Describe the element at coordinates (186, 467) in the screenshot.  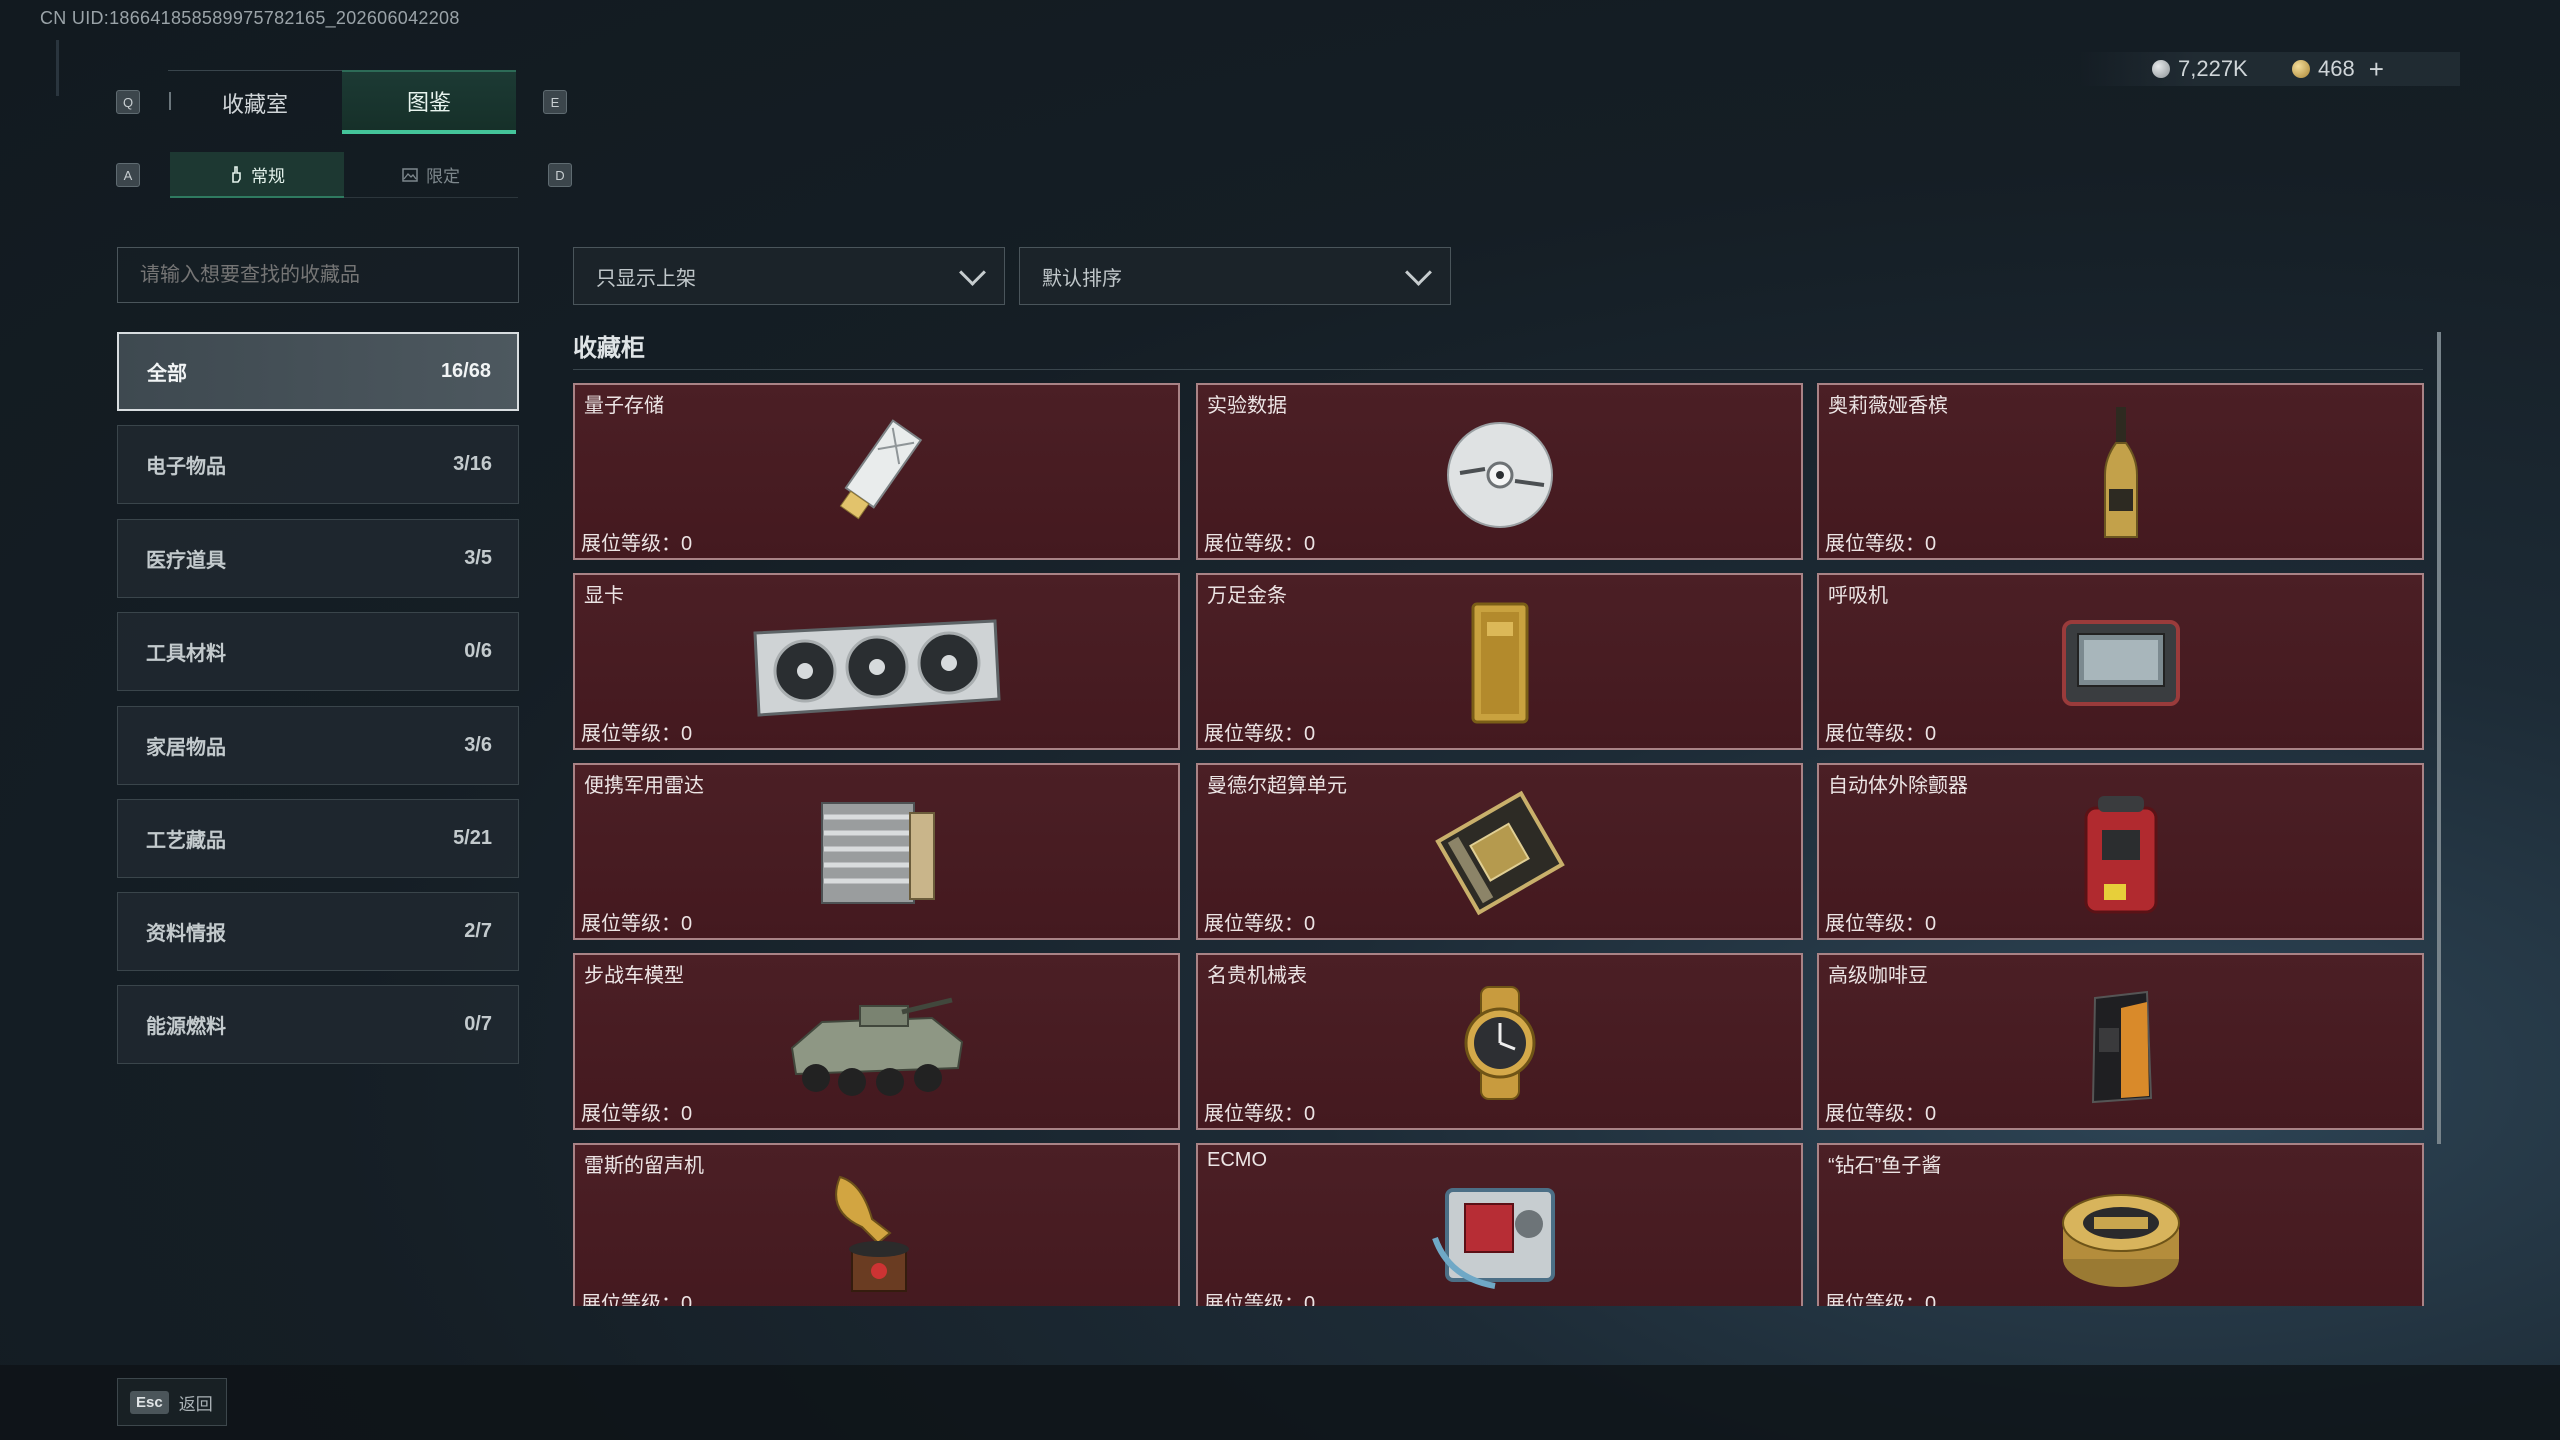
I see `category-label: 电子物品` at that location.